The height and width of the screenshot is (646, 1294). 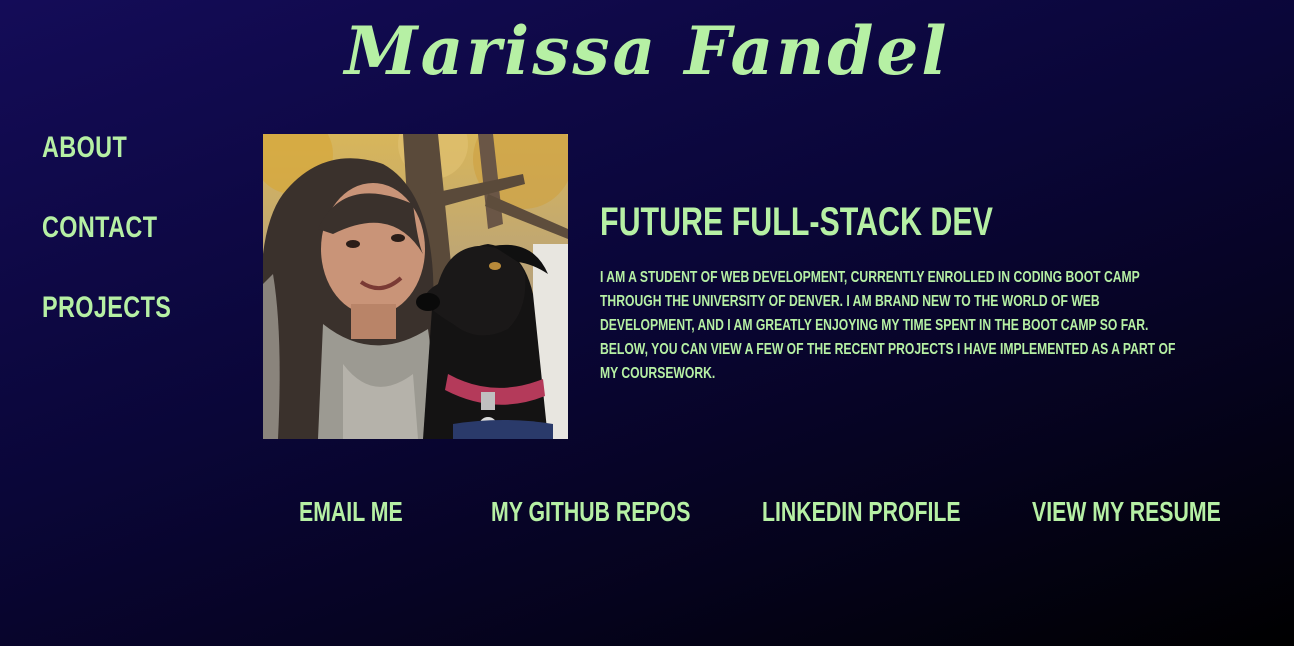 I want to click on nav-link-about: ABOUT, so click(x=106, y=148).